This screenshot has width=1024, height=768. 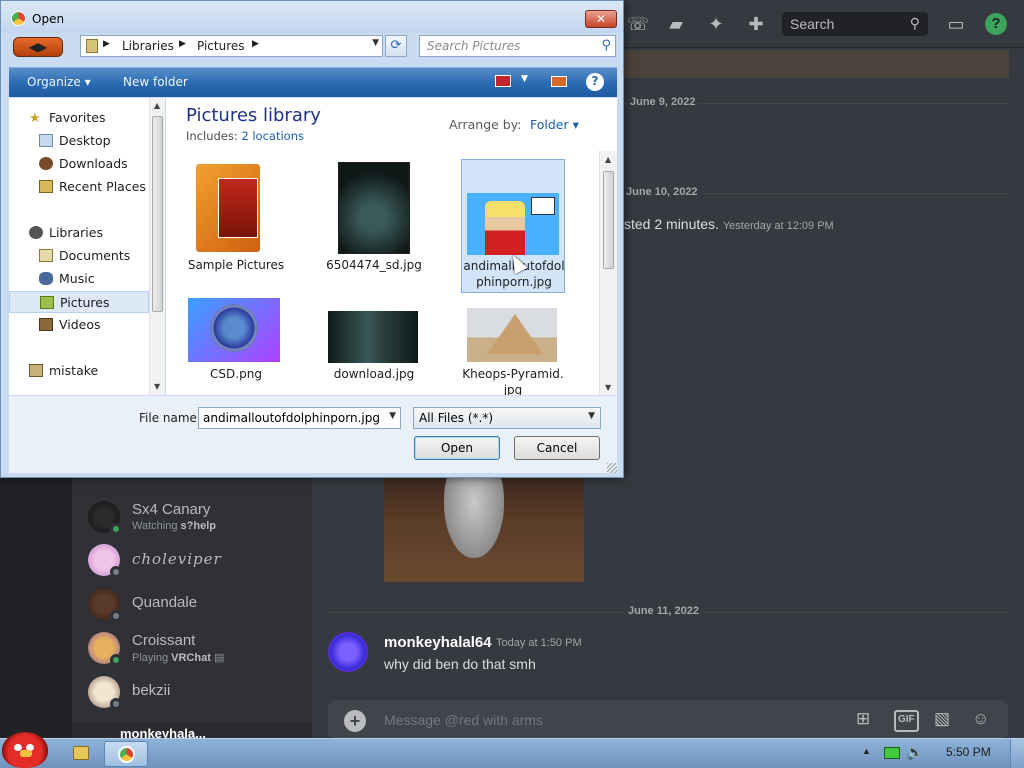 I want to click on close-button: ✕, so click(x=601, y=19).